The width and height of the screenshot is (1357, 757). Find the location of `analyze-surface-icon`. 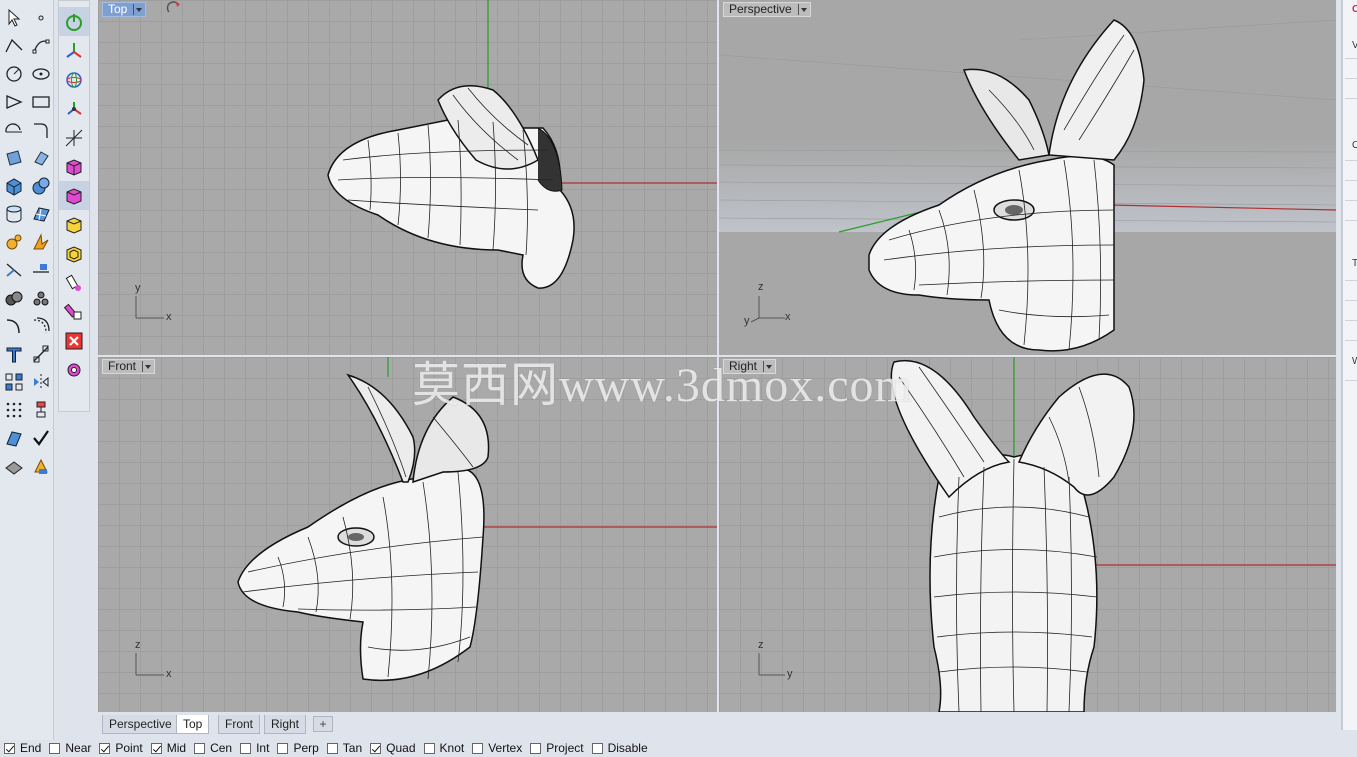

analyze-surface-icon is located at coordinates (13, 438).